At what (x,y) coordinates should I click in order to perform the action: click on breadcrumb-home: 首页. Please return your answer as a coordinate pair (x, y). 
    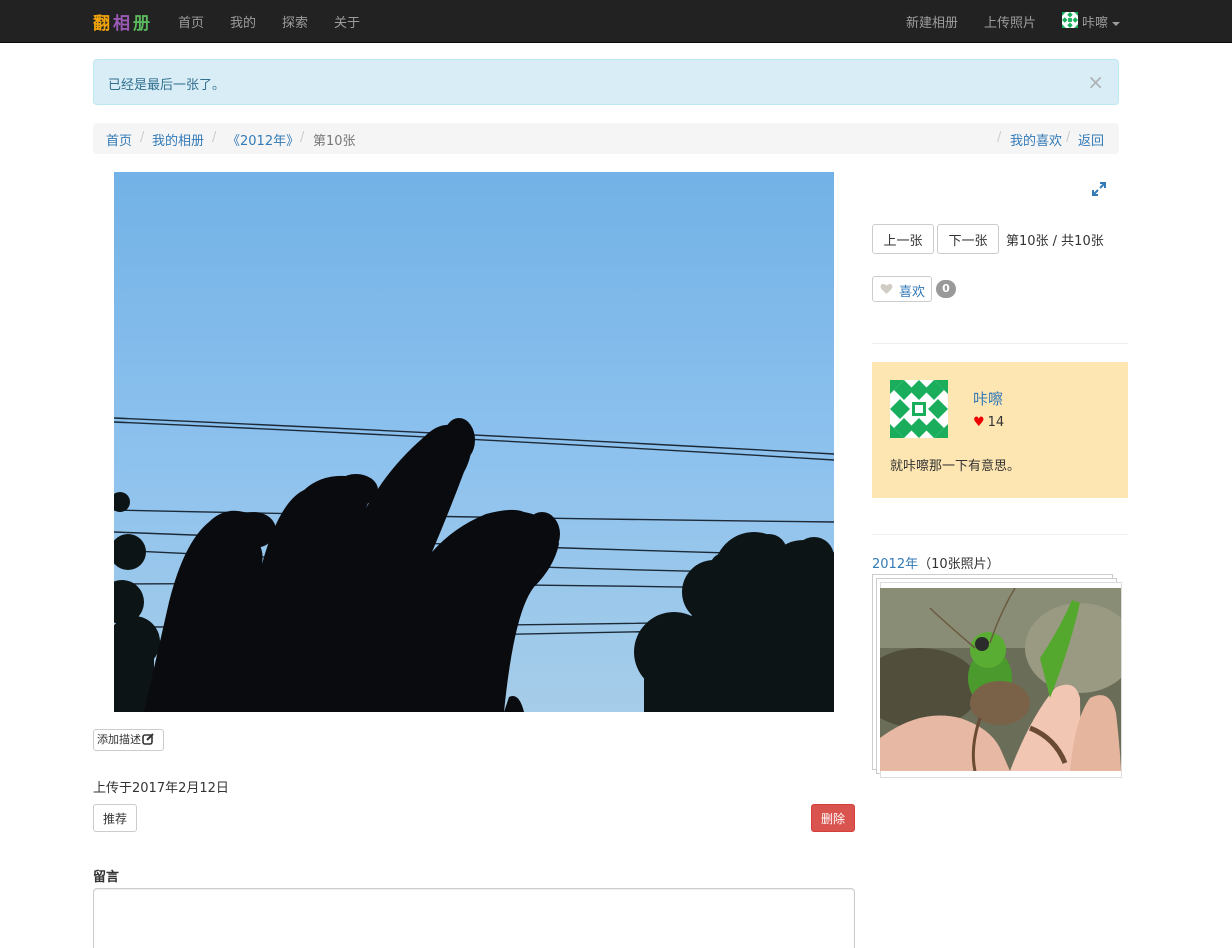
    Looking at the image, I should click on (119, 139).